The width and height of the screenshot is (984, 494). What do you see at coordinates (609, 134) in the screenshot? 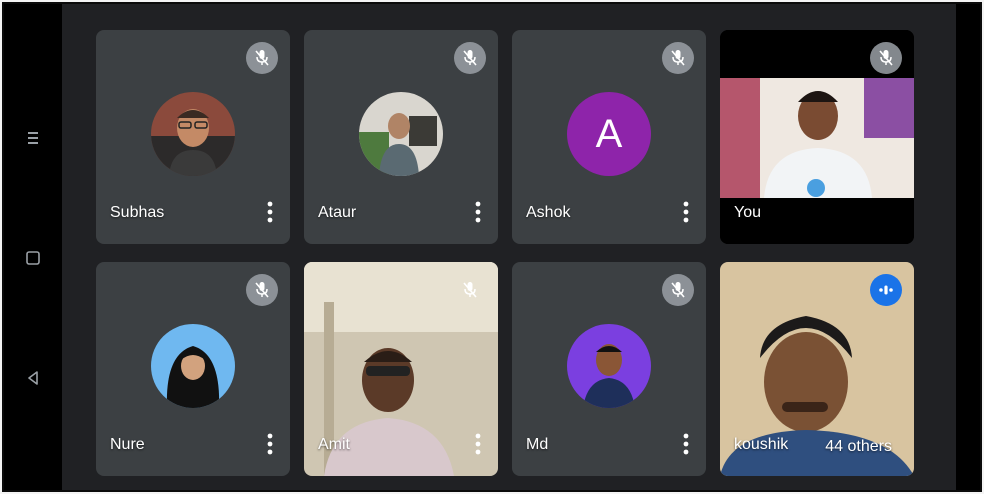
I see `letter-avatar: A` at bounding box center [609, 134].